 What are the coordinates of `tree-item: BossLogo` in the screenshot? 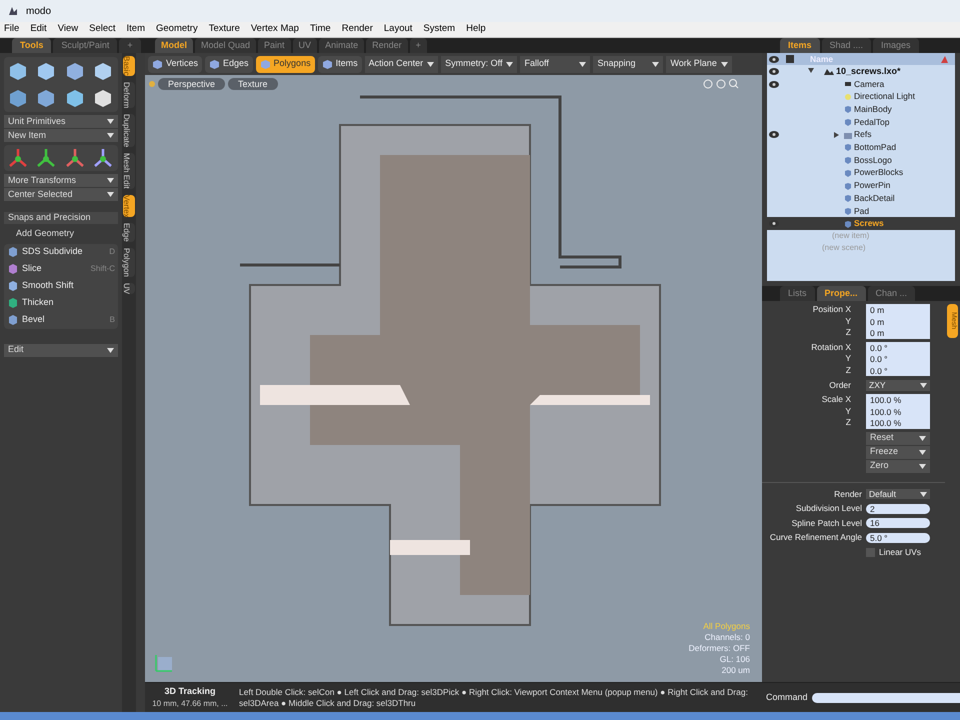 It's located at (873, 160).